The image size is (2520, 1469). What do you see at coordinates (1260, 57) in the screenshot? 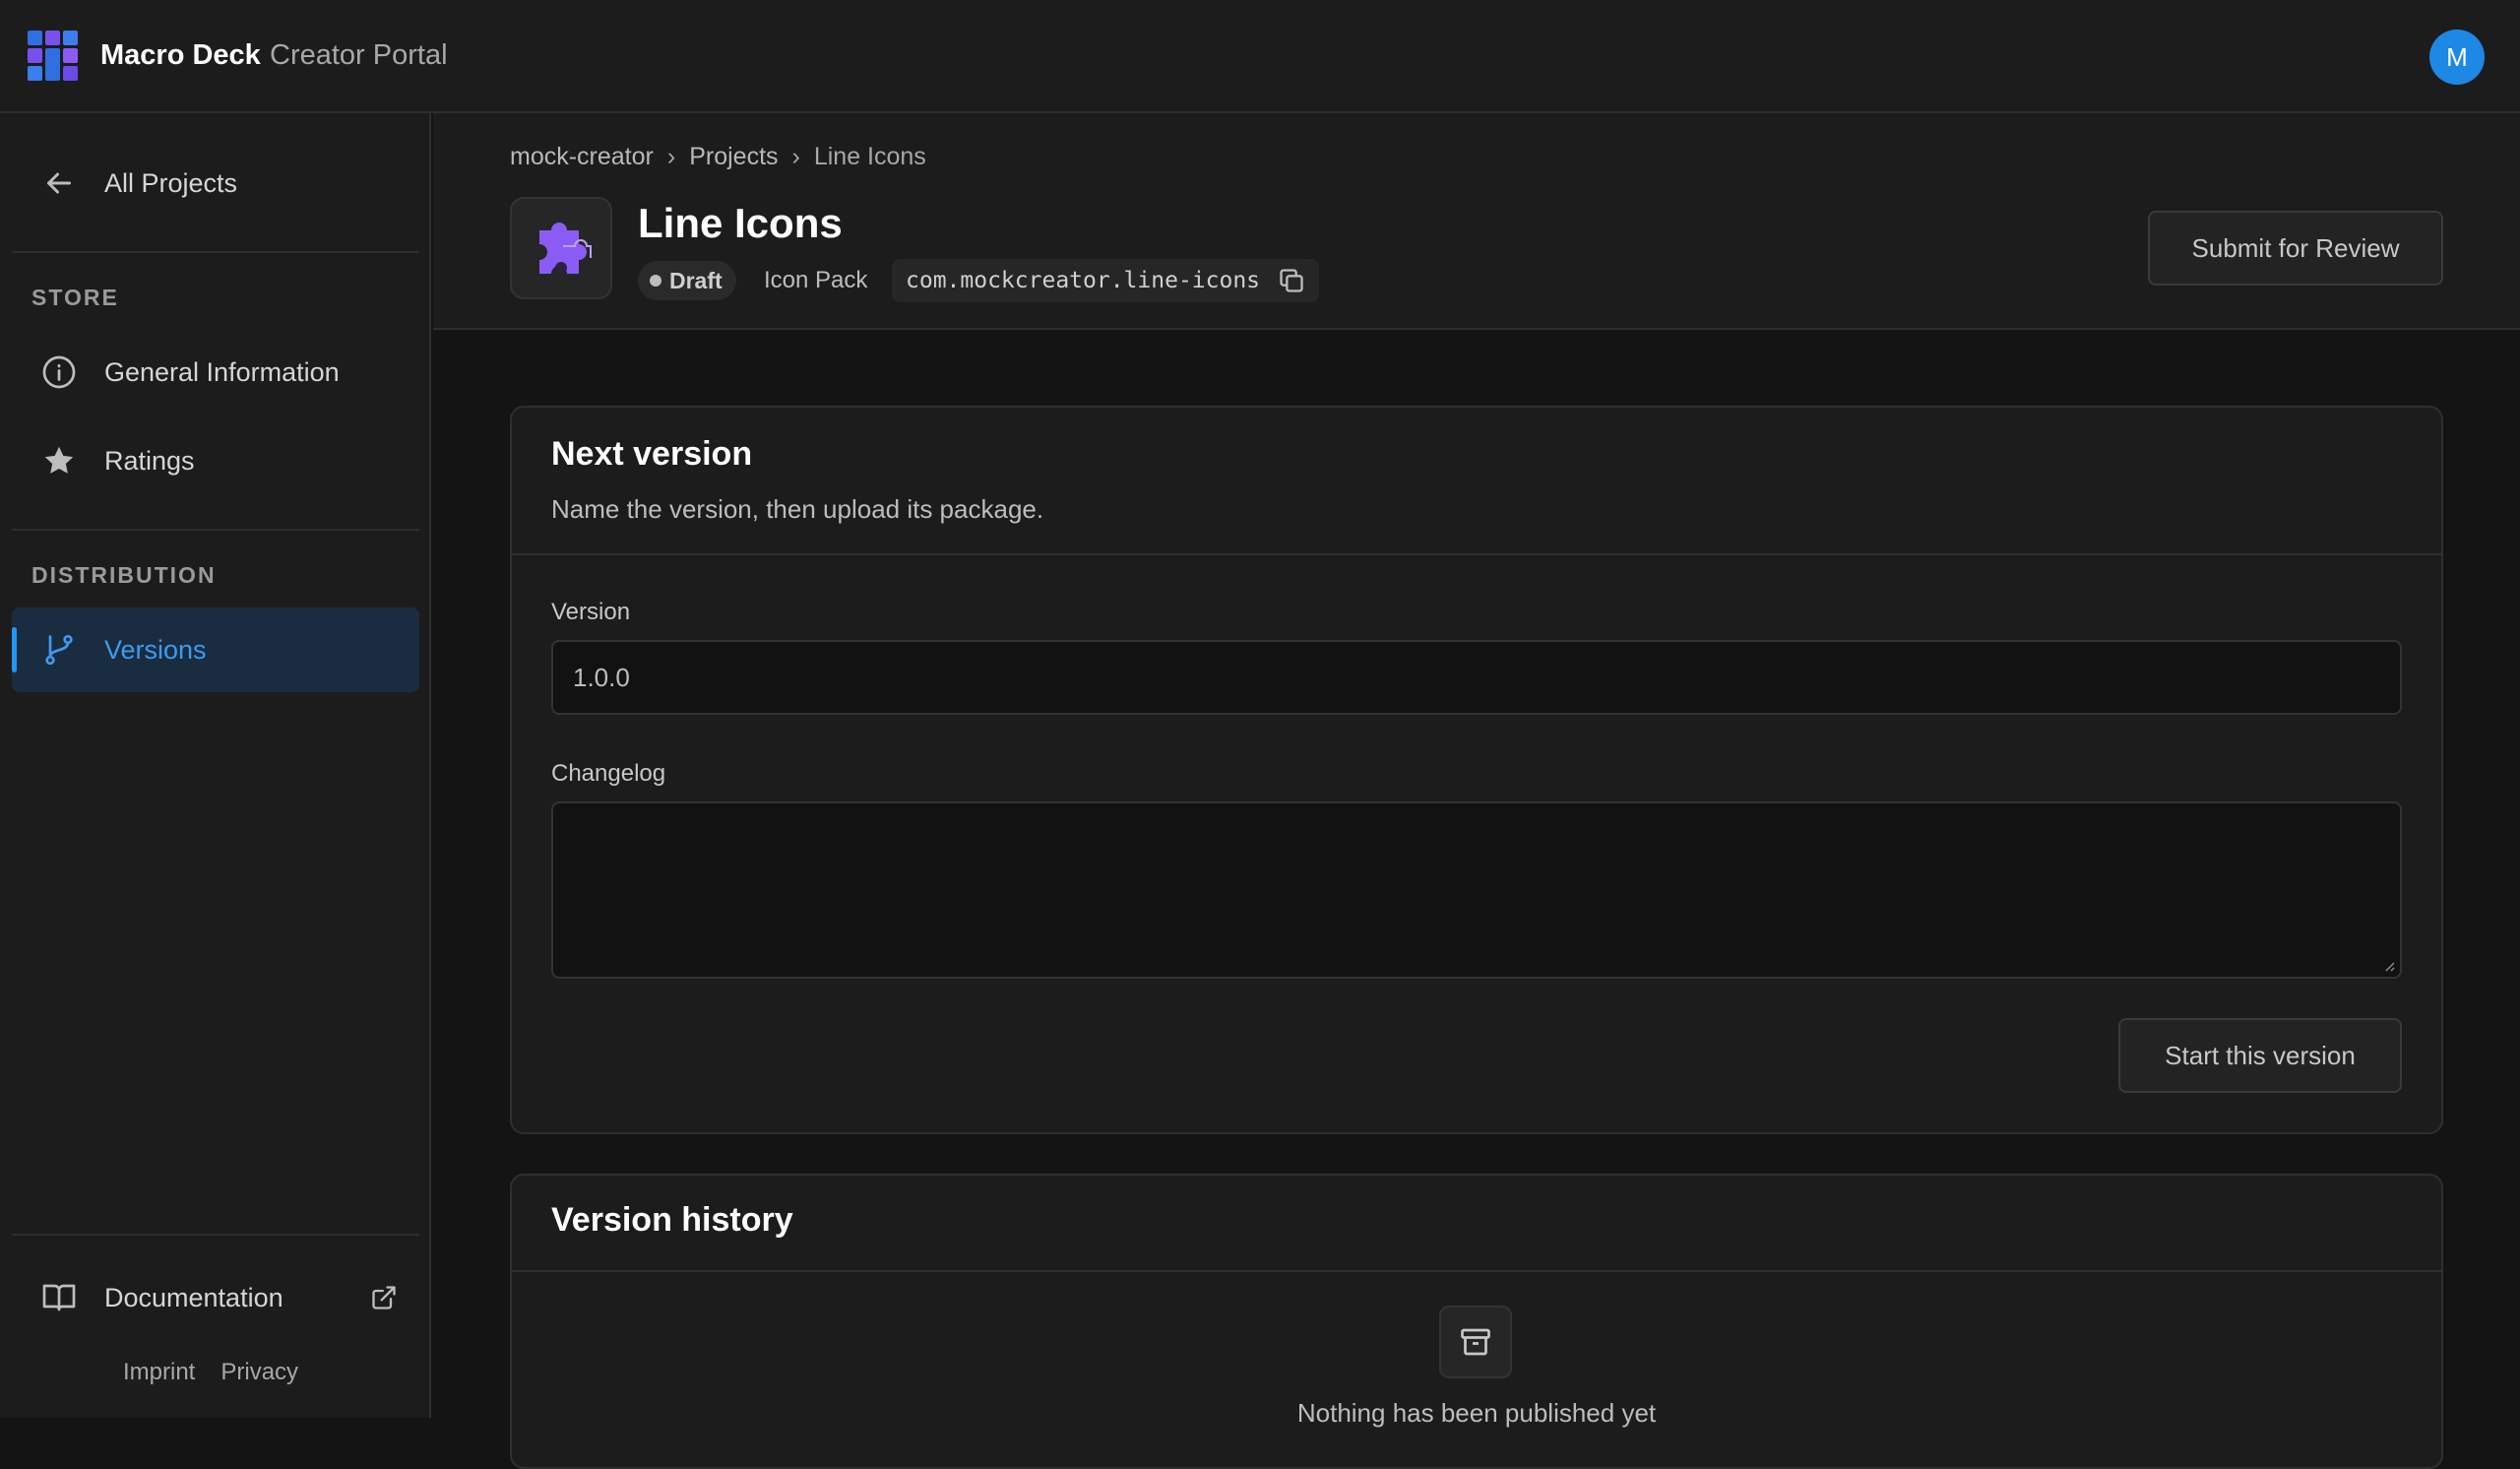
I see `top-bar: Macro Deck Creator Portal M` at bounding box center [1260, 57].